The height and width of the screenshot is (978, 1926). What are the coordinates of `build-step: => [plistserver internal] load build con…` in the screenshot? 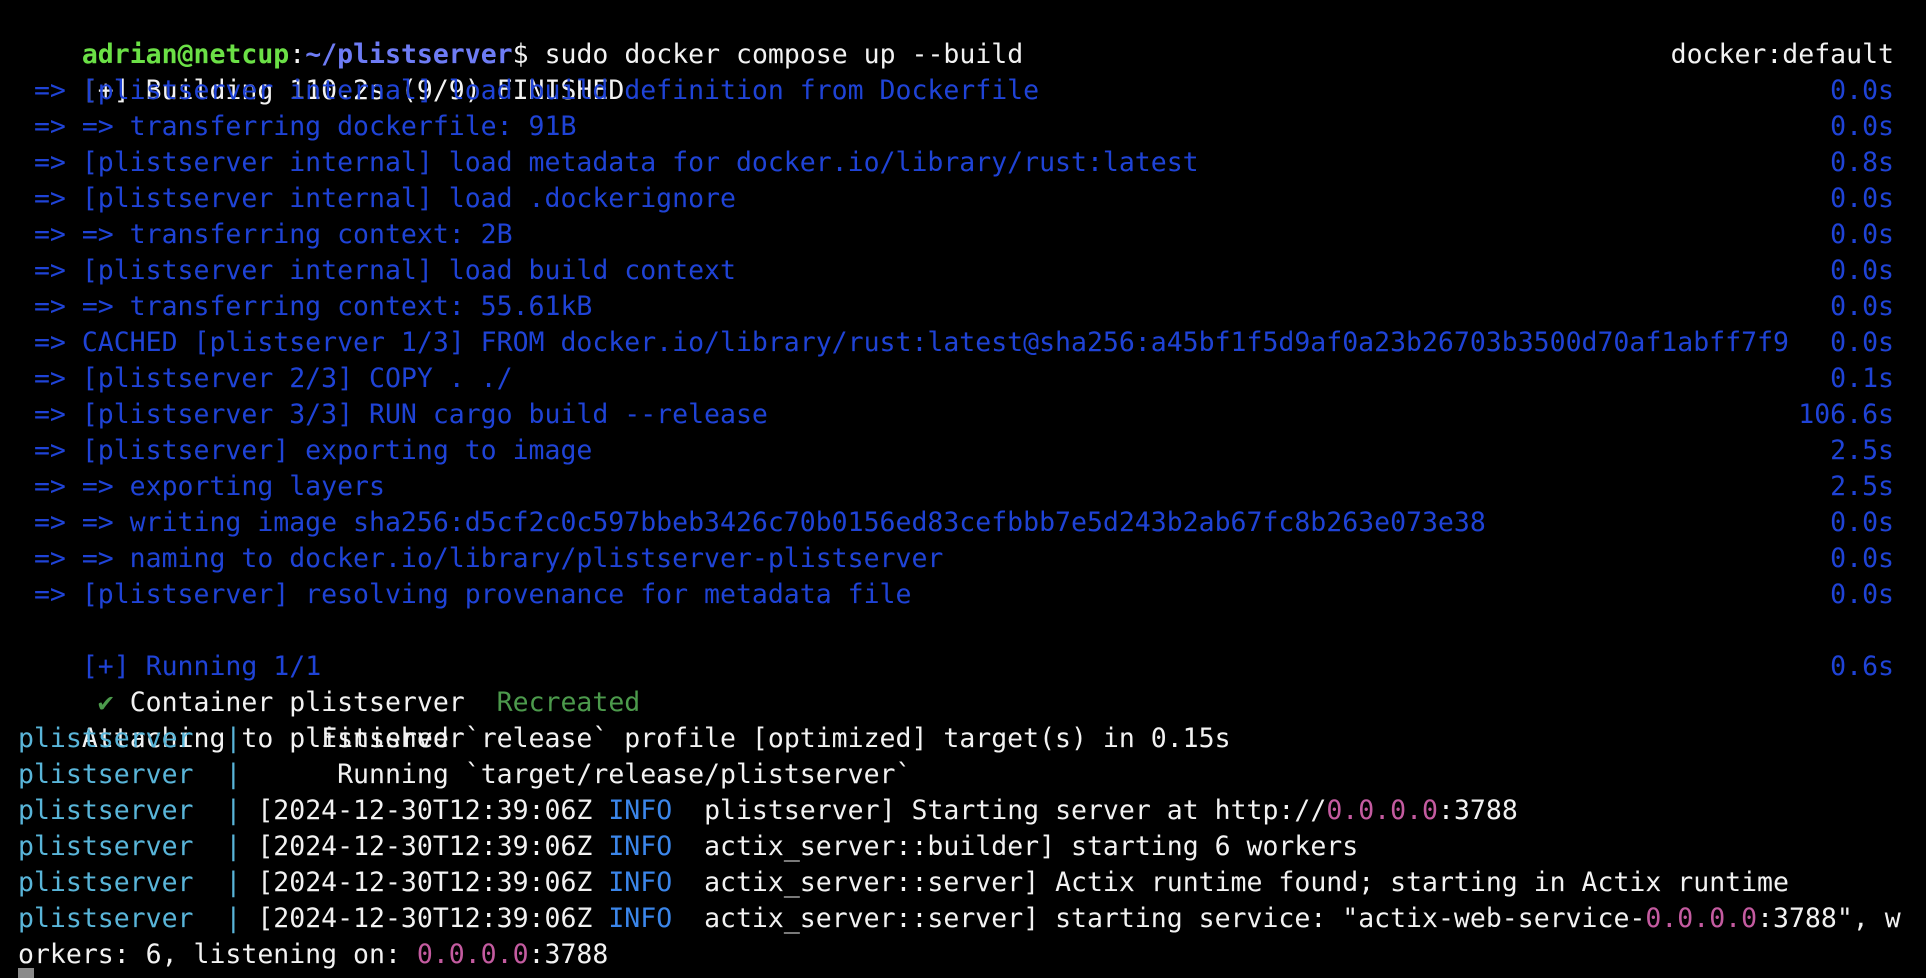 It's located at (956, 271).